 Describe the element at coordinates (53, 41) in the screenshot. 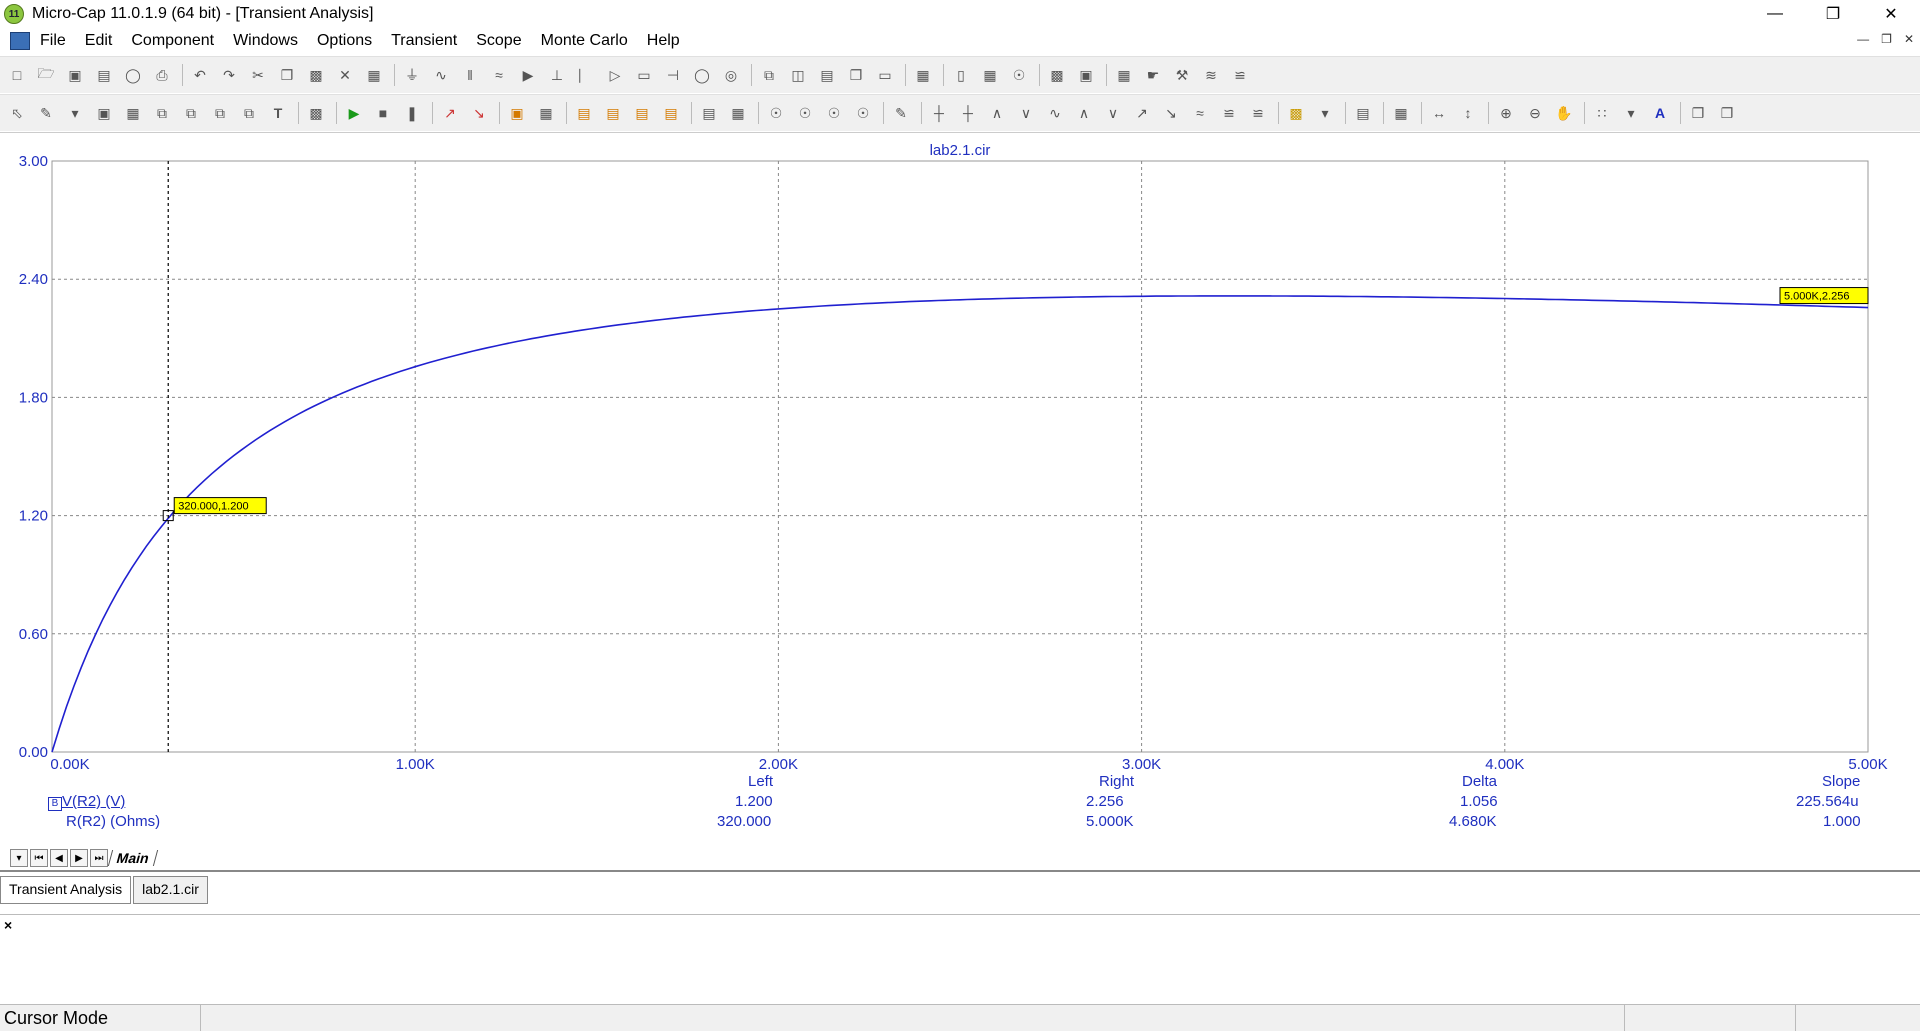

I see `menu-file: File` at that location.